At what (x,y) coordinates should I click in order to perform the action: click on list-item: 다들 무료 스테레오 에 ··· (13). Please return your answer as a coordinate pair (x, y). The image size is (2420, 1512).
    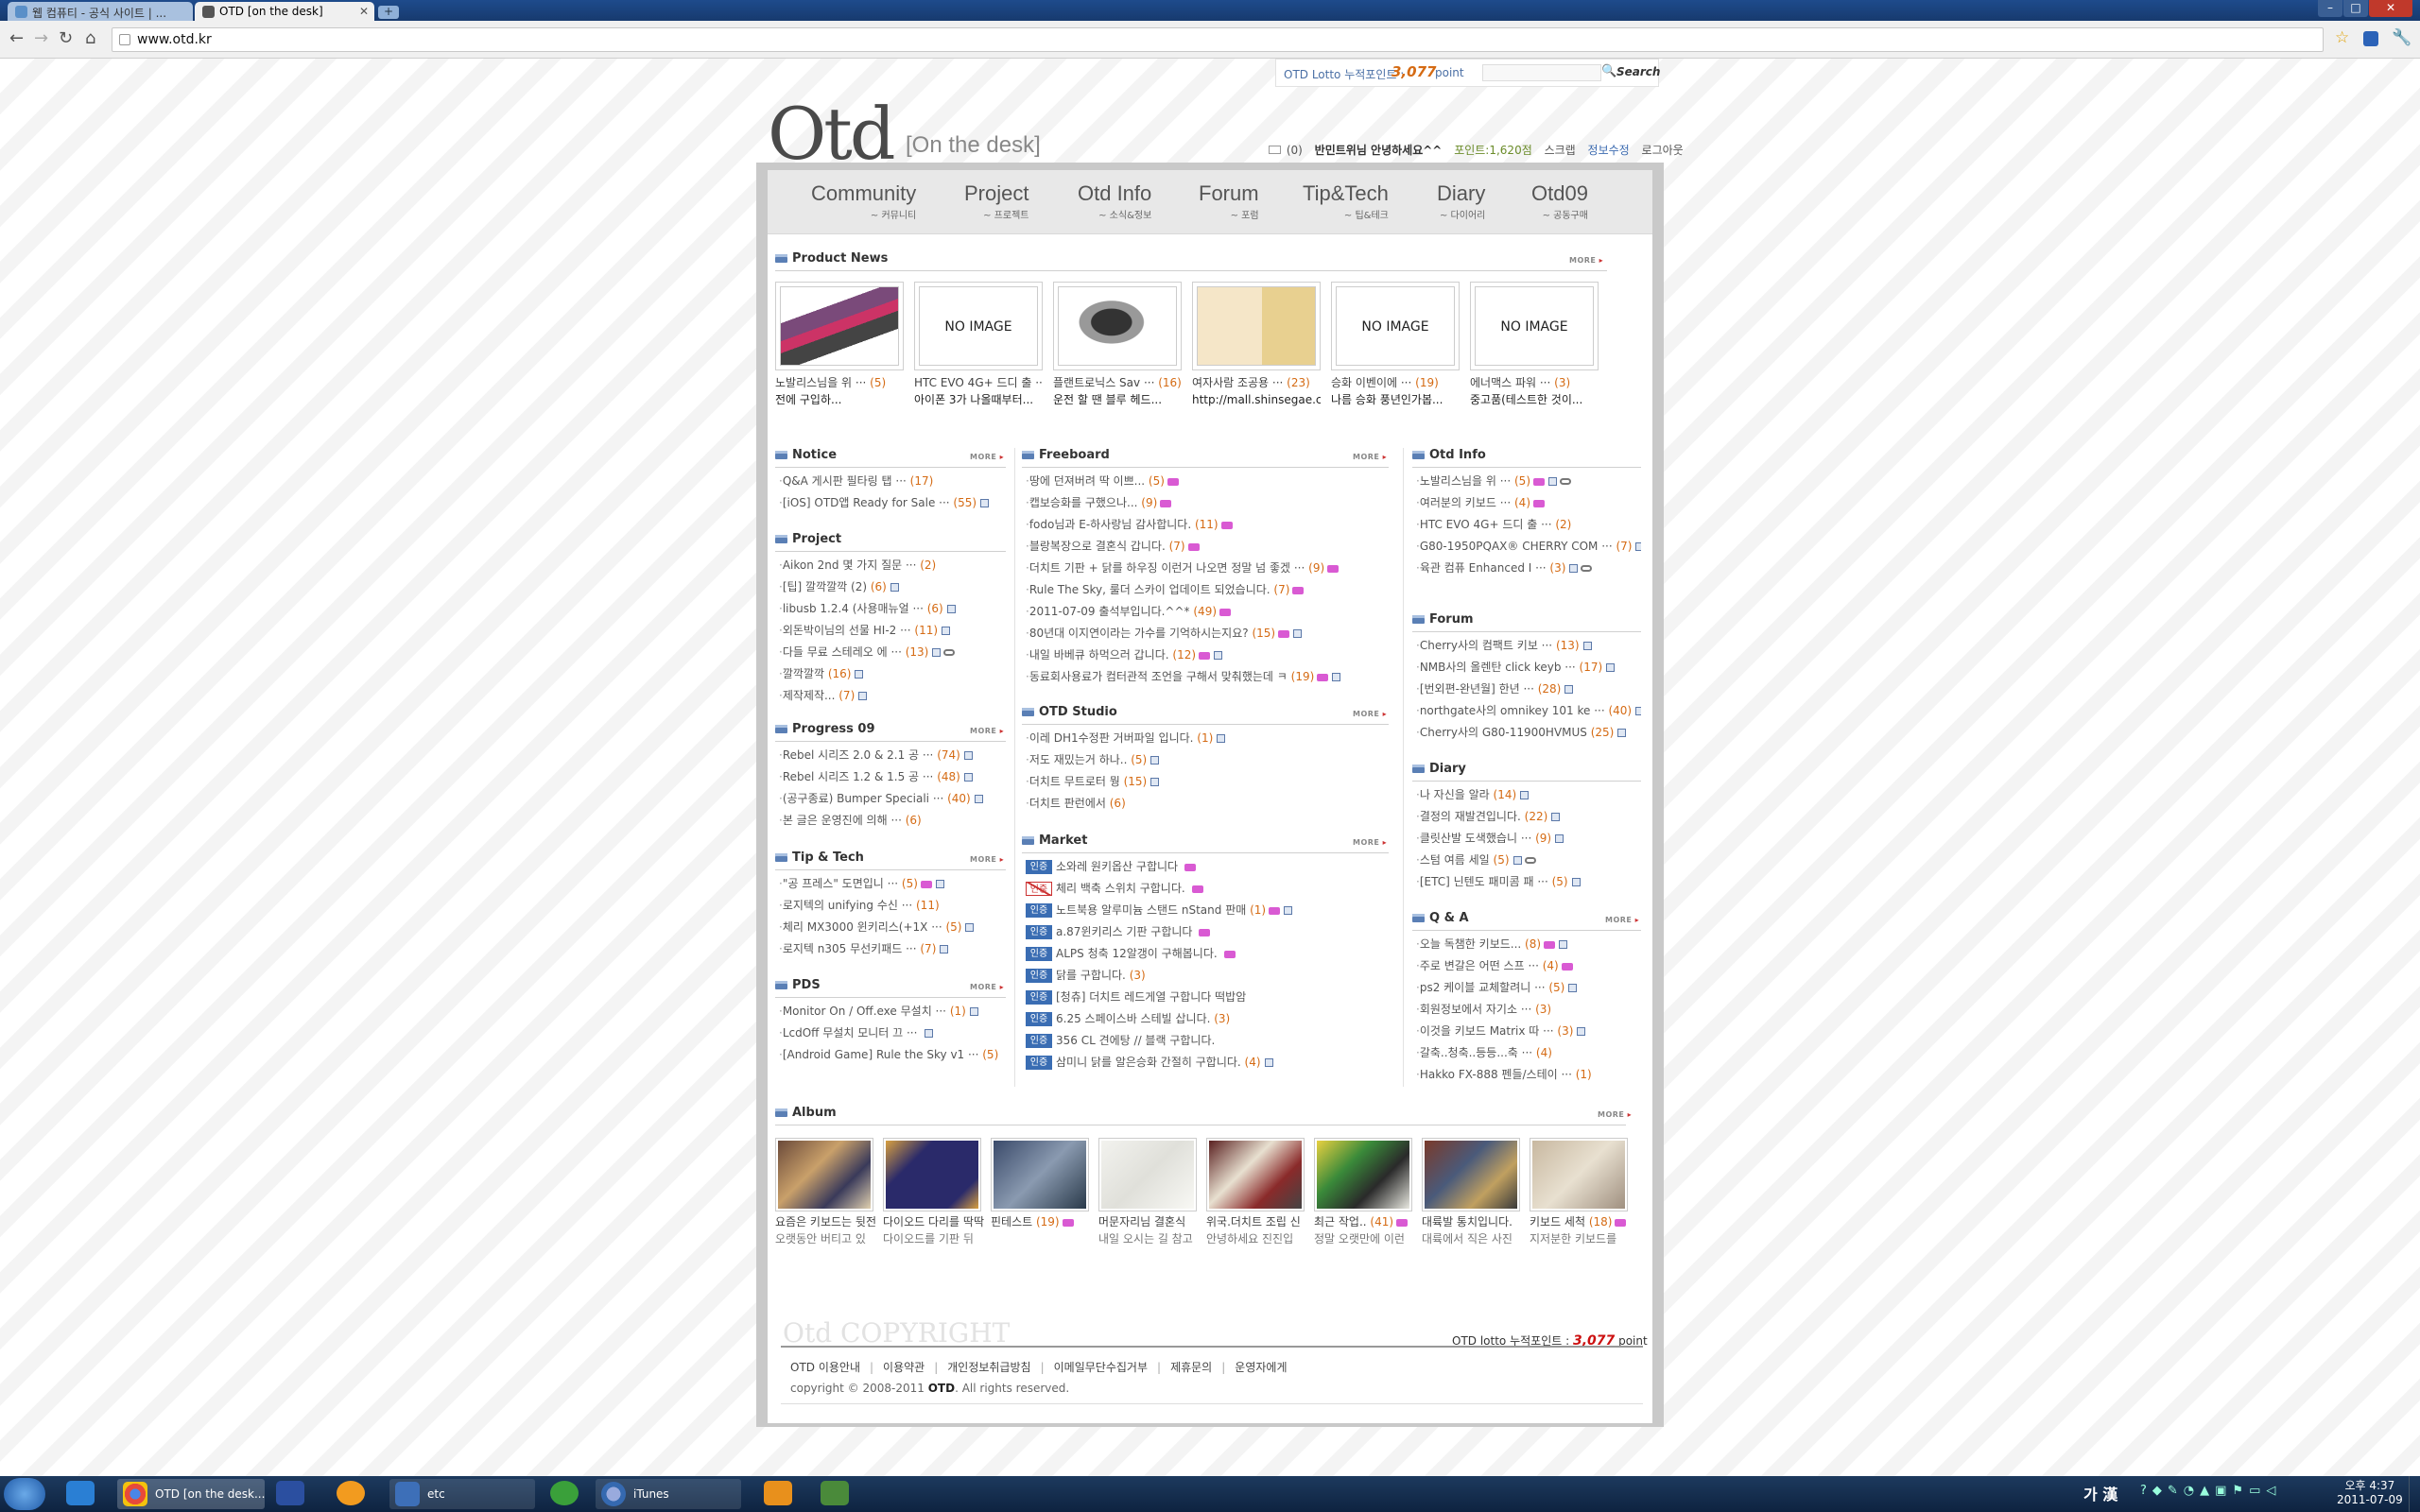
    Looking at the image, I should click on (892, 652).